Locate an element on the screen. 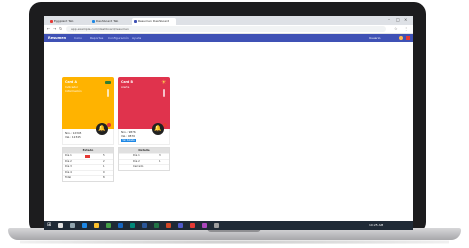 The height and width of the screenshot is (248, 469). info-line: Val.: 9876 is located at coordinates (128, 136).